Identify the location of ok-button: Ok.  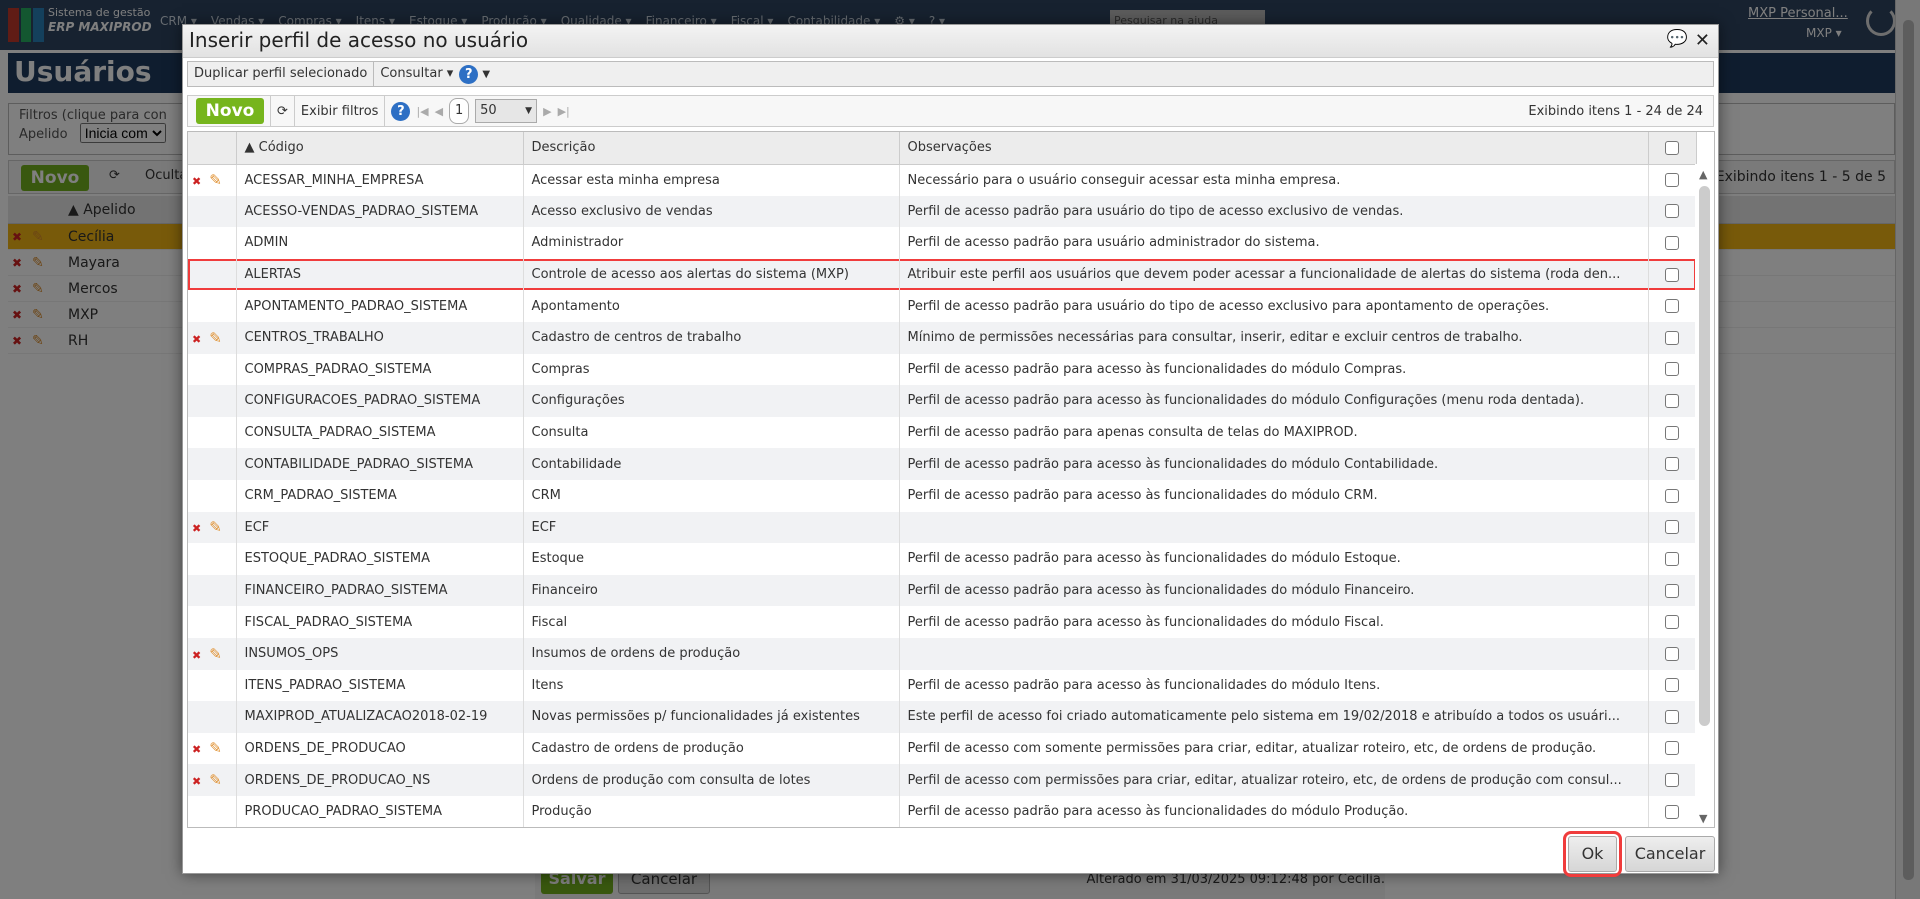
(1592, 854).